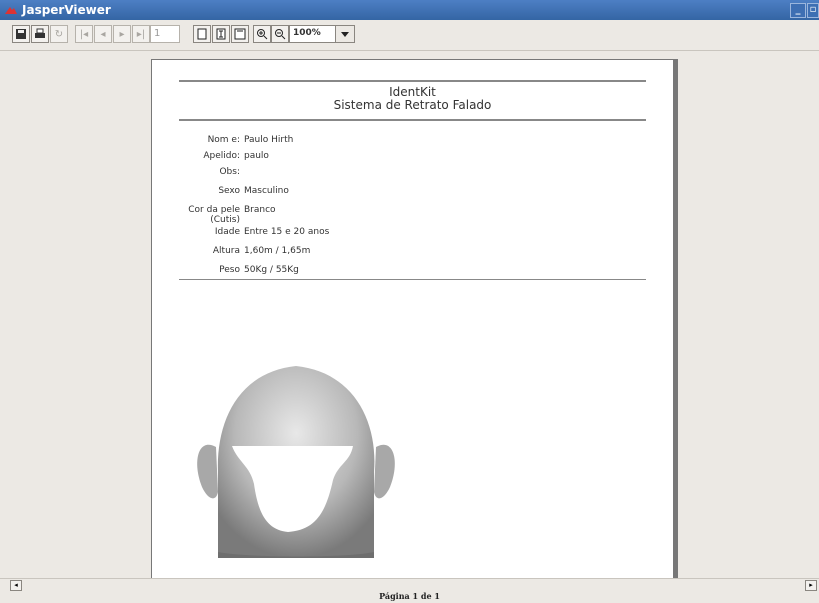 Image resolution: width=819 pixels, height=603 pixels. I want to click on header-rule-top, so click(412, 81).